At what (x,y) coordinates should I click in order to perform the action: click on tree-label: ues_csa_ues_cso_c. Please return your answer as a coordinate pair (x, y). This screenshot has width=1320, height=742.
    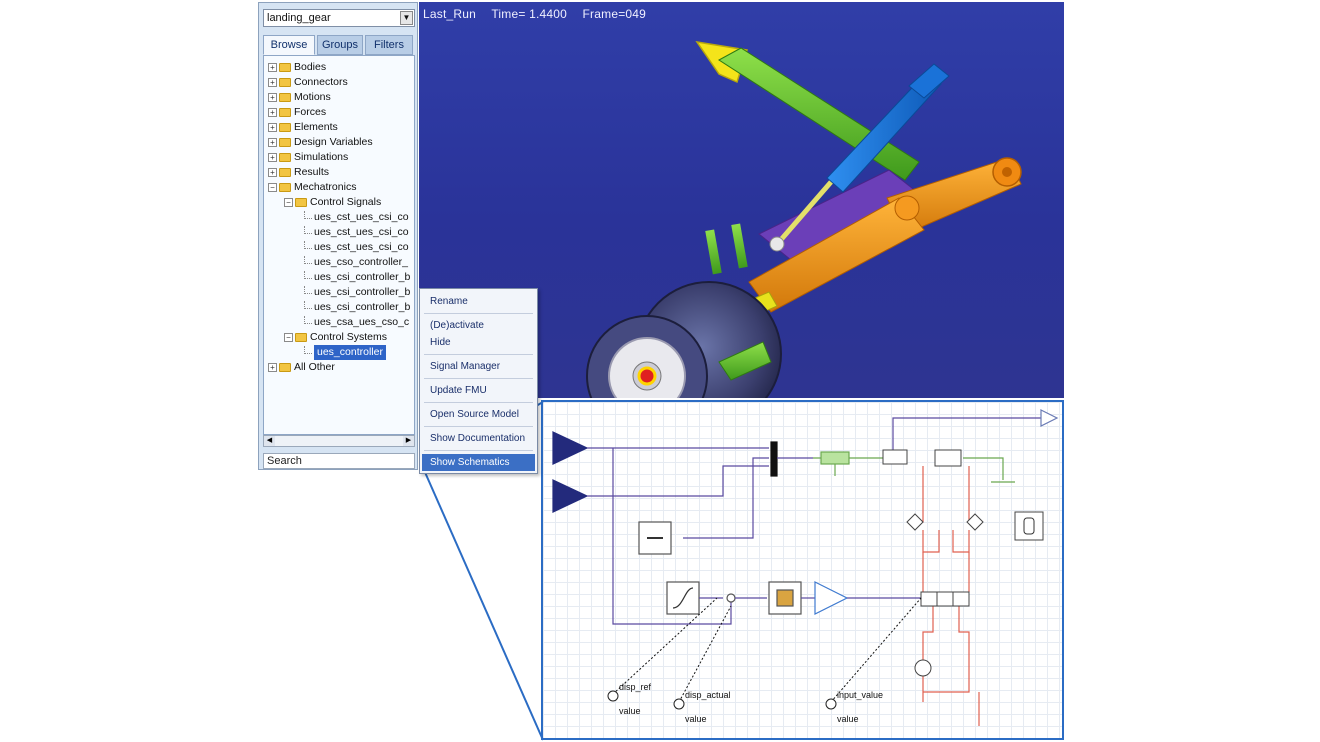
    Looking at the image, I should click on (362, 322).